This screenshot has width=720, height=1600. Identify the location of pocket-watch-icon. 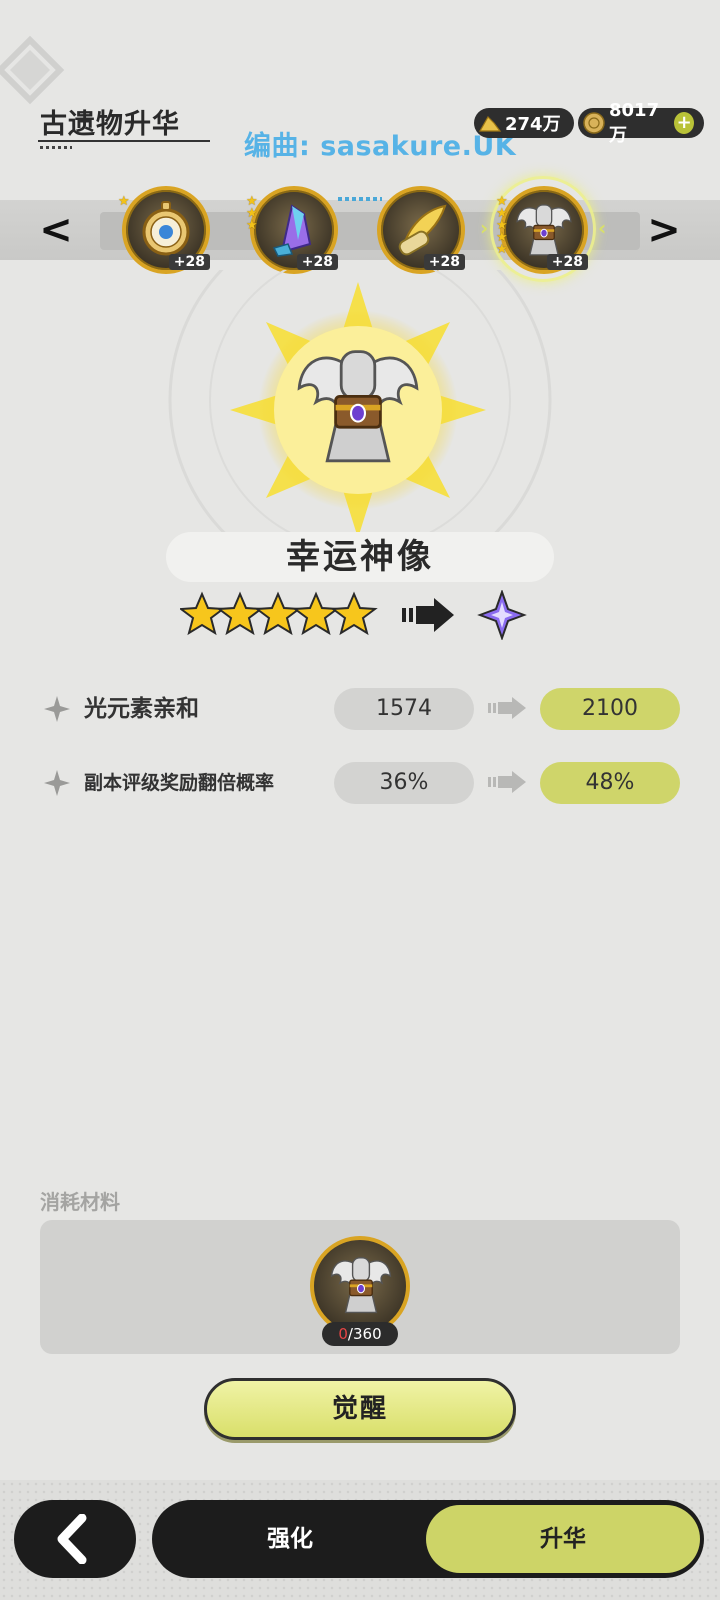
(166, 228).